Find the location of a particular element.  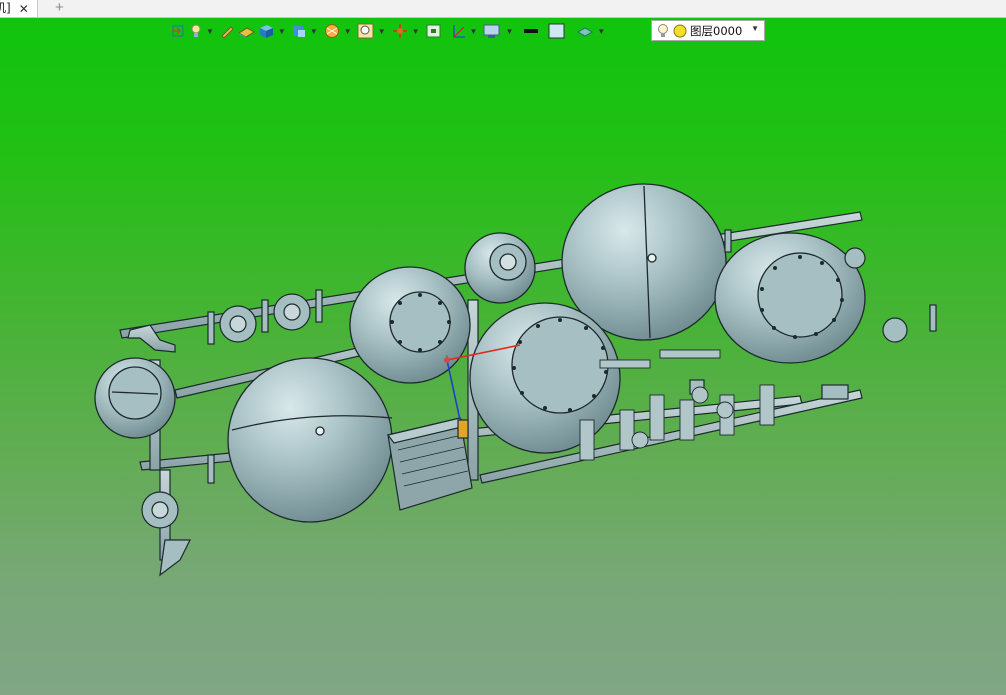

view-toolbar: ▼ ▼ ▼ ▼ ▼ ▼ ▼ ▼ ▼ is located at coordinates (389, 31).